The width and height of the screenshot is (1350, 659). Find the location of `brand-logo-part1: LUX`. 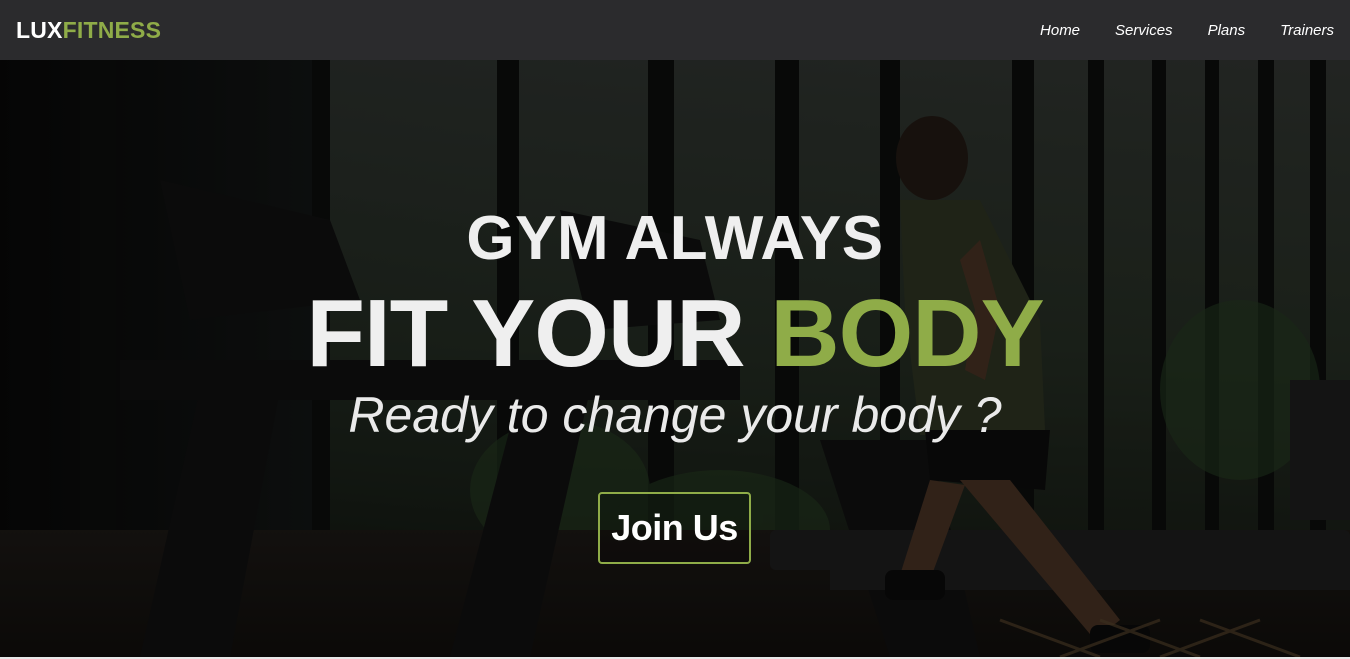

brand-logo-part1: LUX is located at coordinates (39, 29).